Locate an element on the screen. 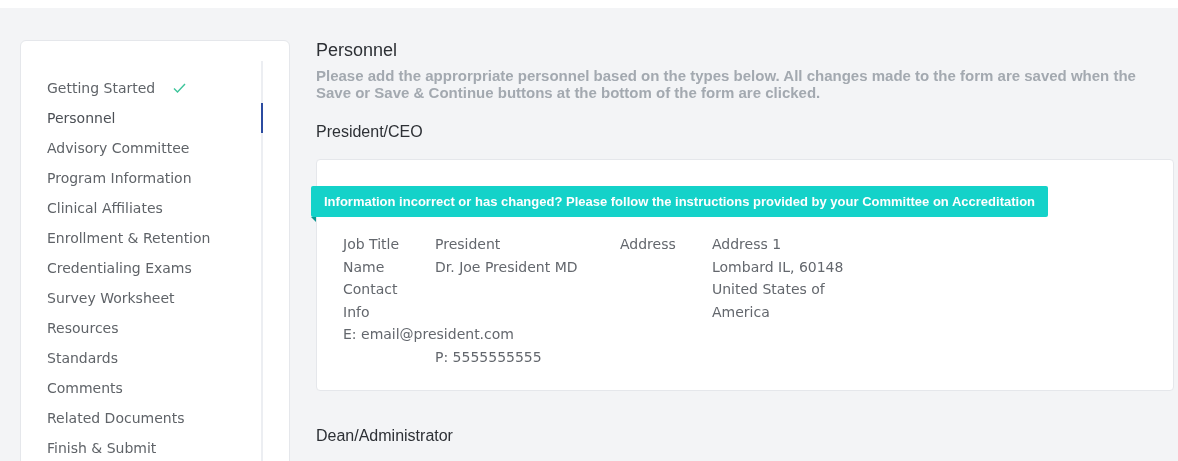  nav-item: Enrollment & Retention is located at coordinates (155, 238).